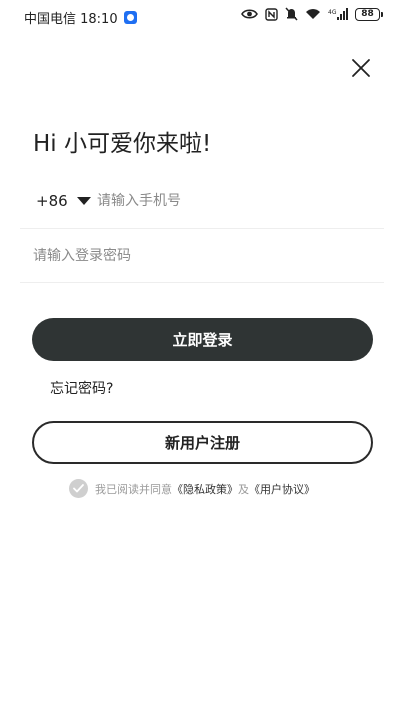 The image size is (405, 720). What do you see at coordinates (202, 17) in the screenshot?
I see `status-bar: 中国电信 18:10 4G 88` at bounding box center [202, 17].